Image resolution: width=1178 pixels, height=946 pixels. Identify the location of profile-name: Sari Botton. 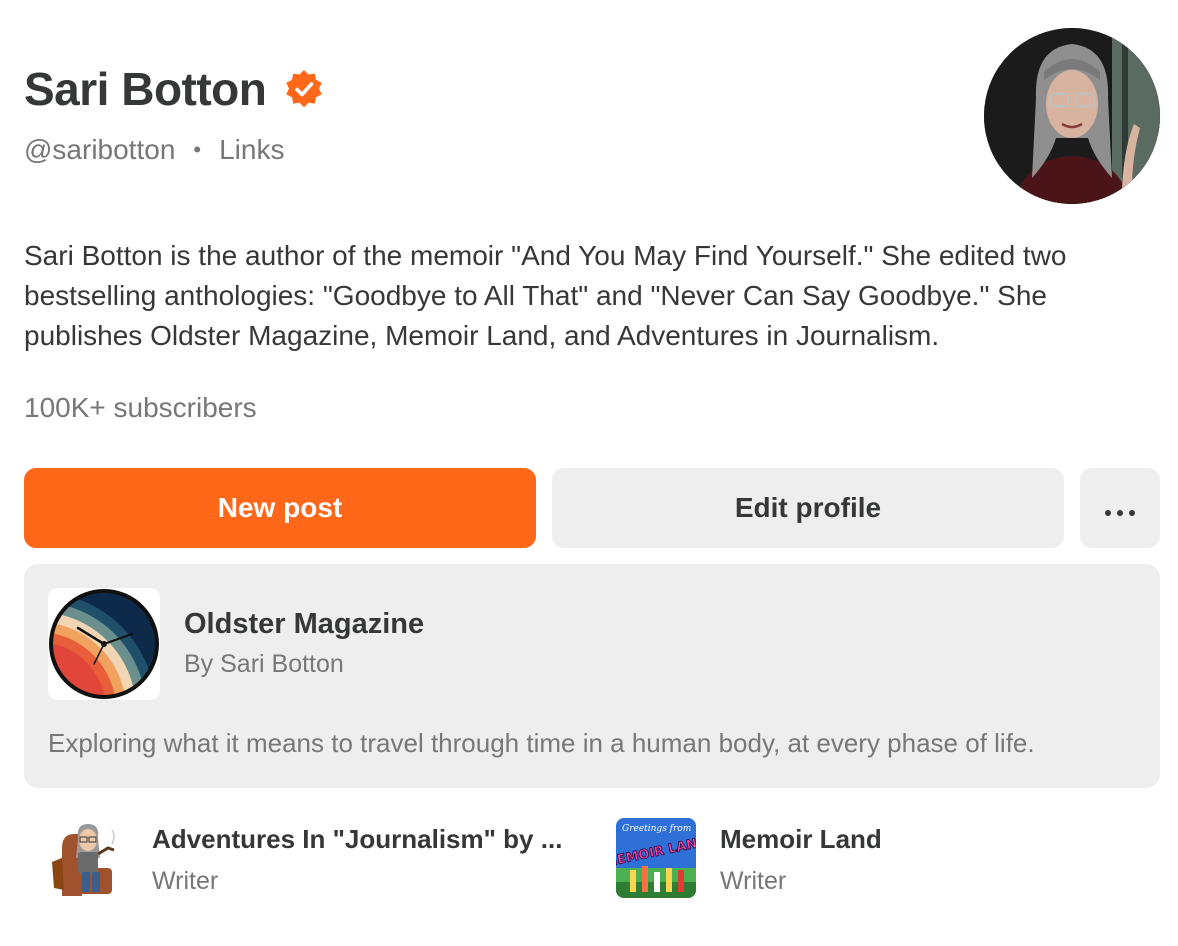
(145, 89).